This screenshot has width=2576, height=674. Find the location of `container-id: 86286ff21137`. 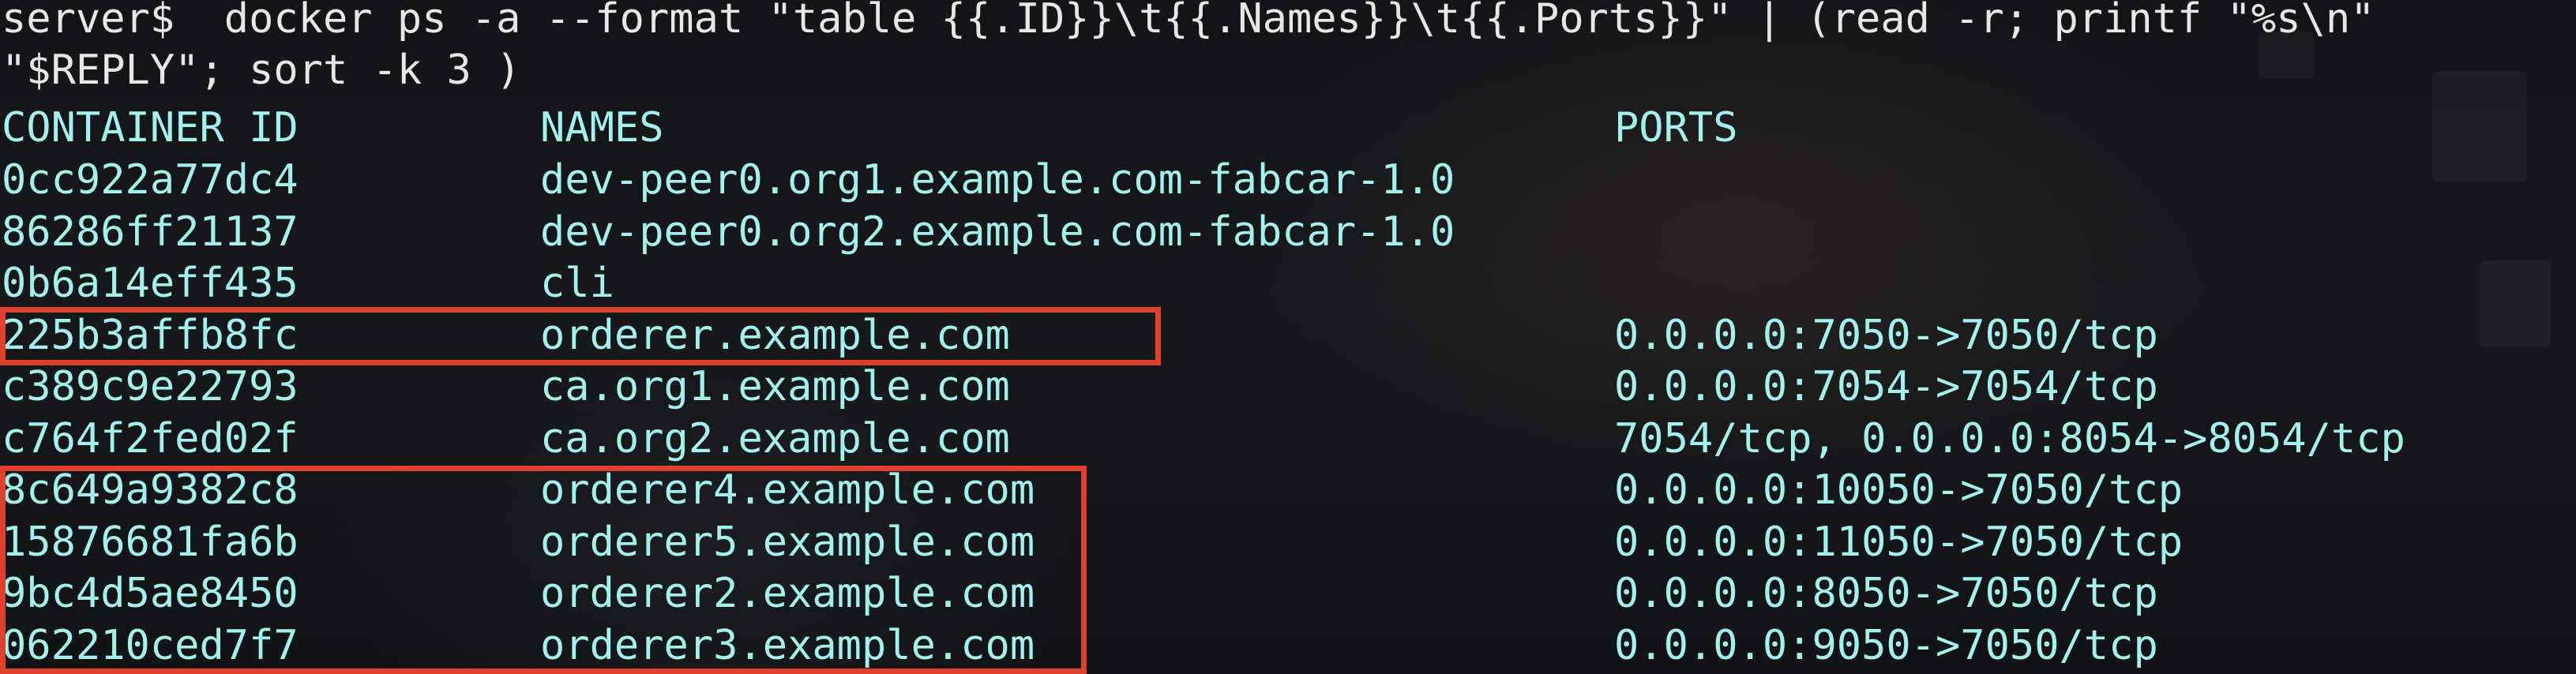

container-id: 86286ff21137 is located at coordinates (150, 232).